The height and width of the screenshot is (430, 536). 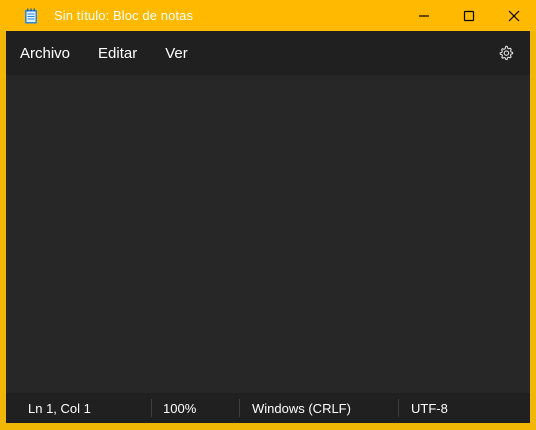 I want to click on window-controls, so click(x=468, y=15).